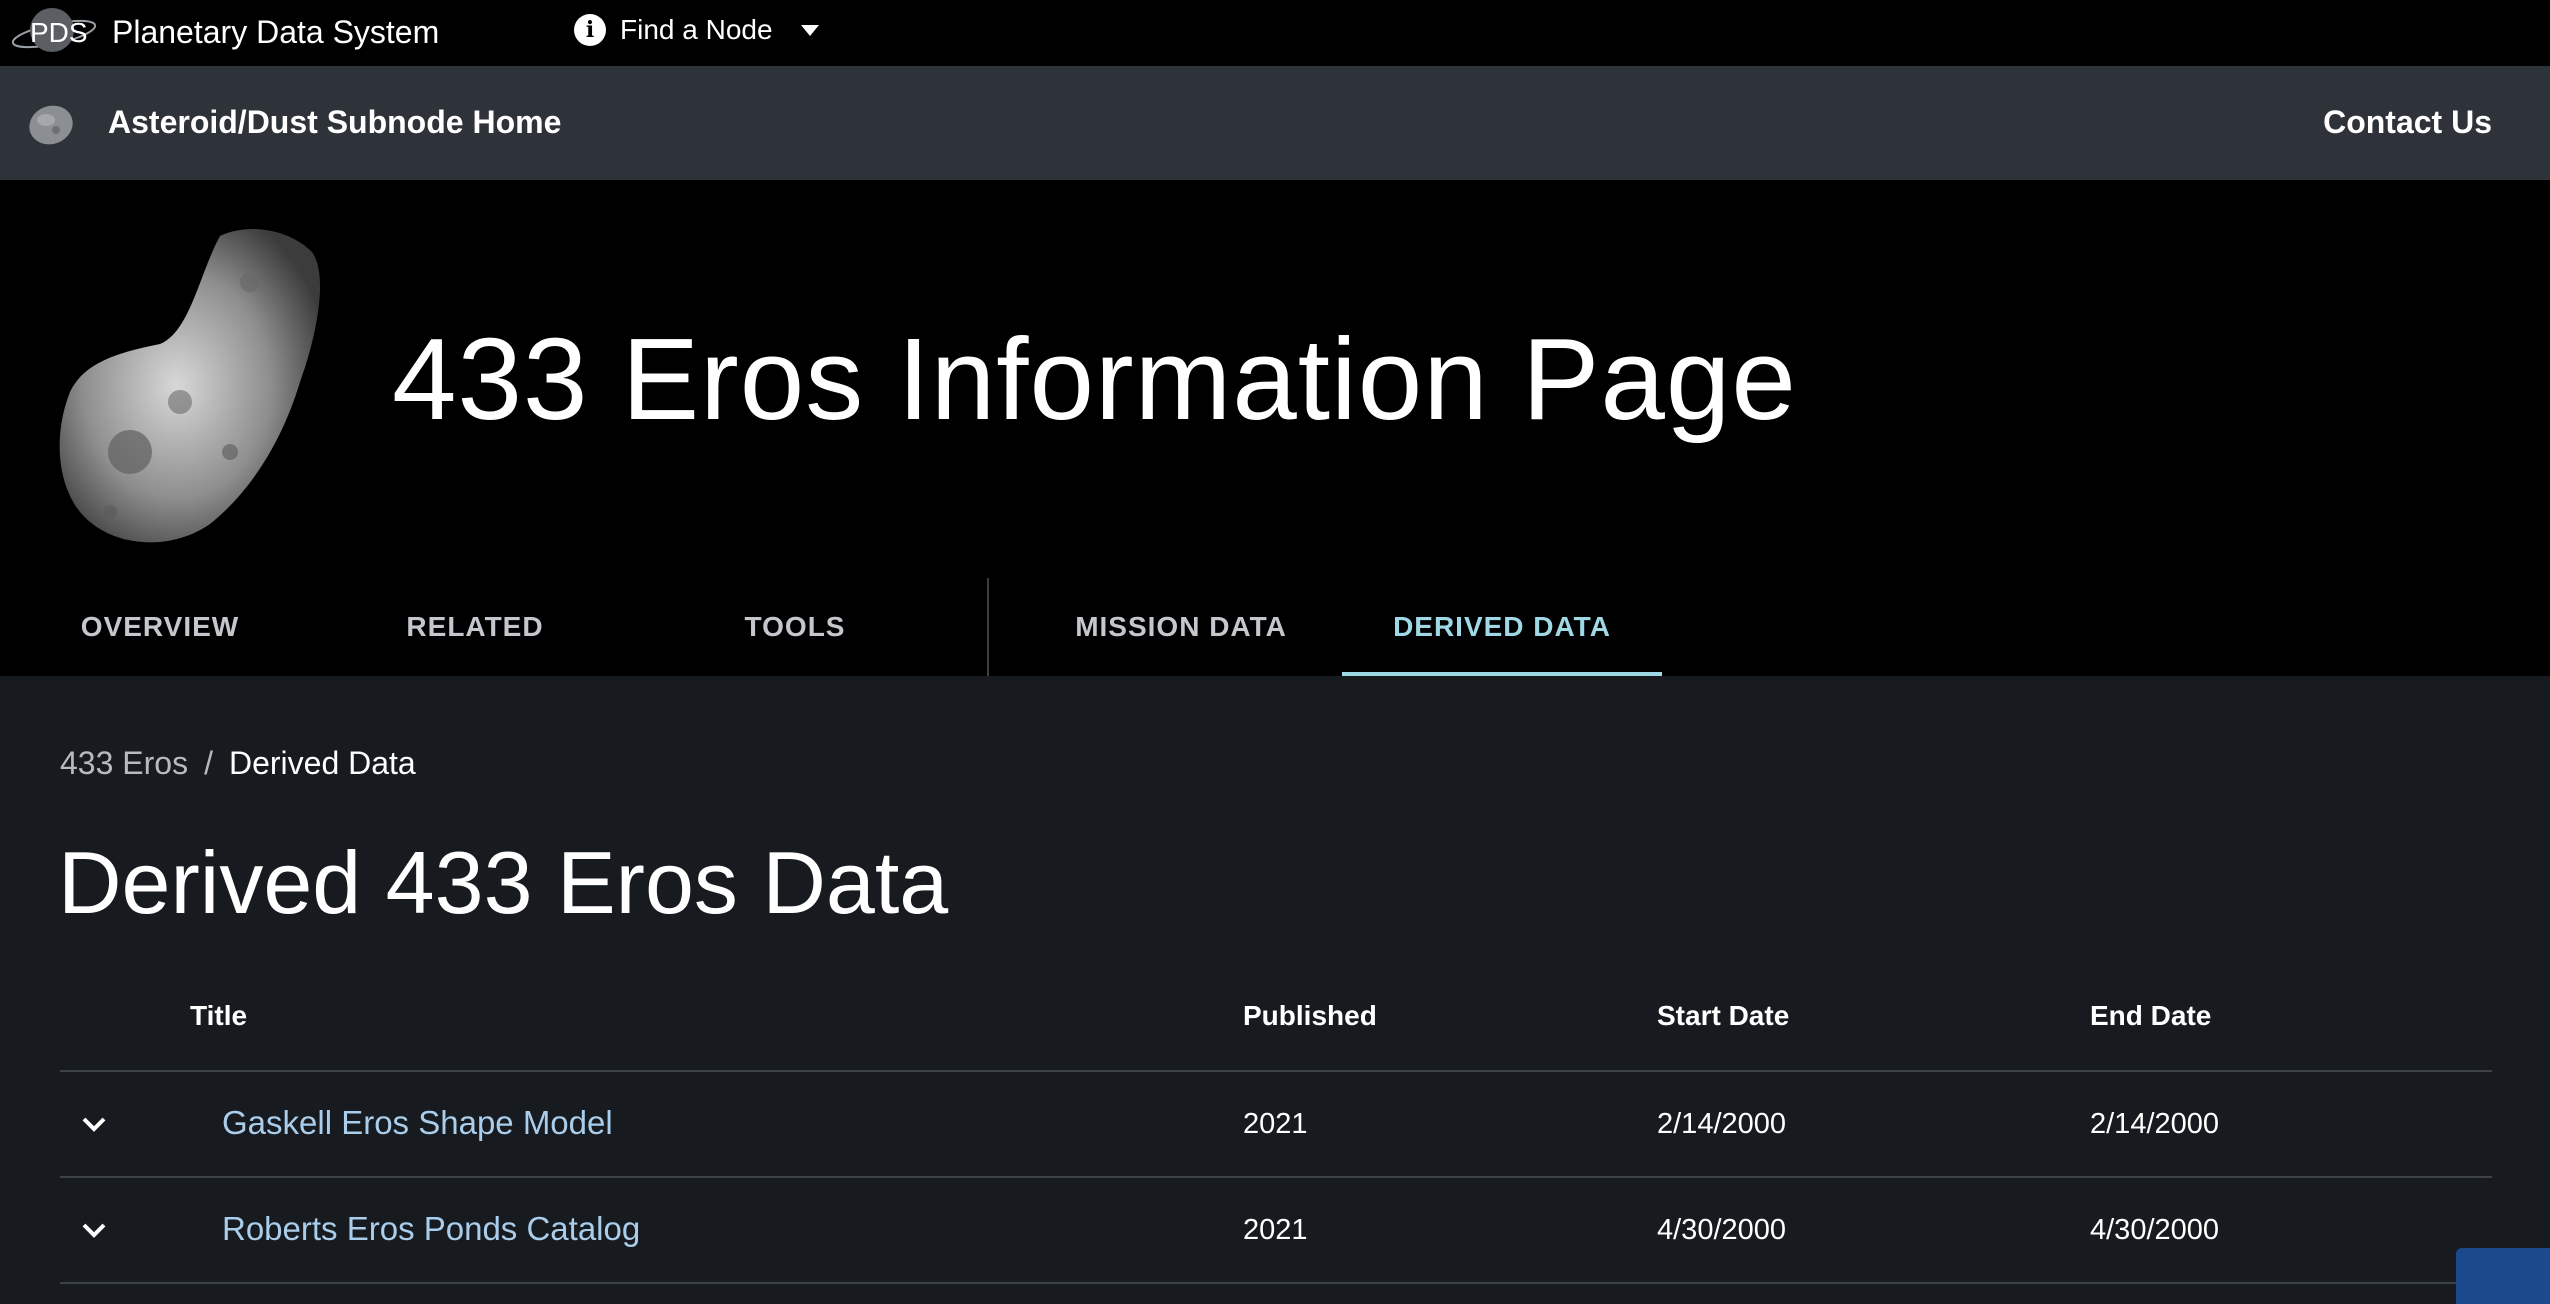 This screenshot has width=2550, height=1304. Describe the element at coordinates (51, 125) in the screenshot. I see `asteroid-subnode-icon` at that location.